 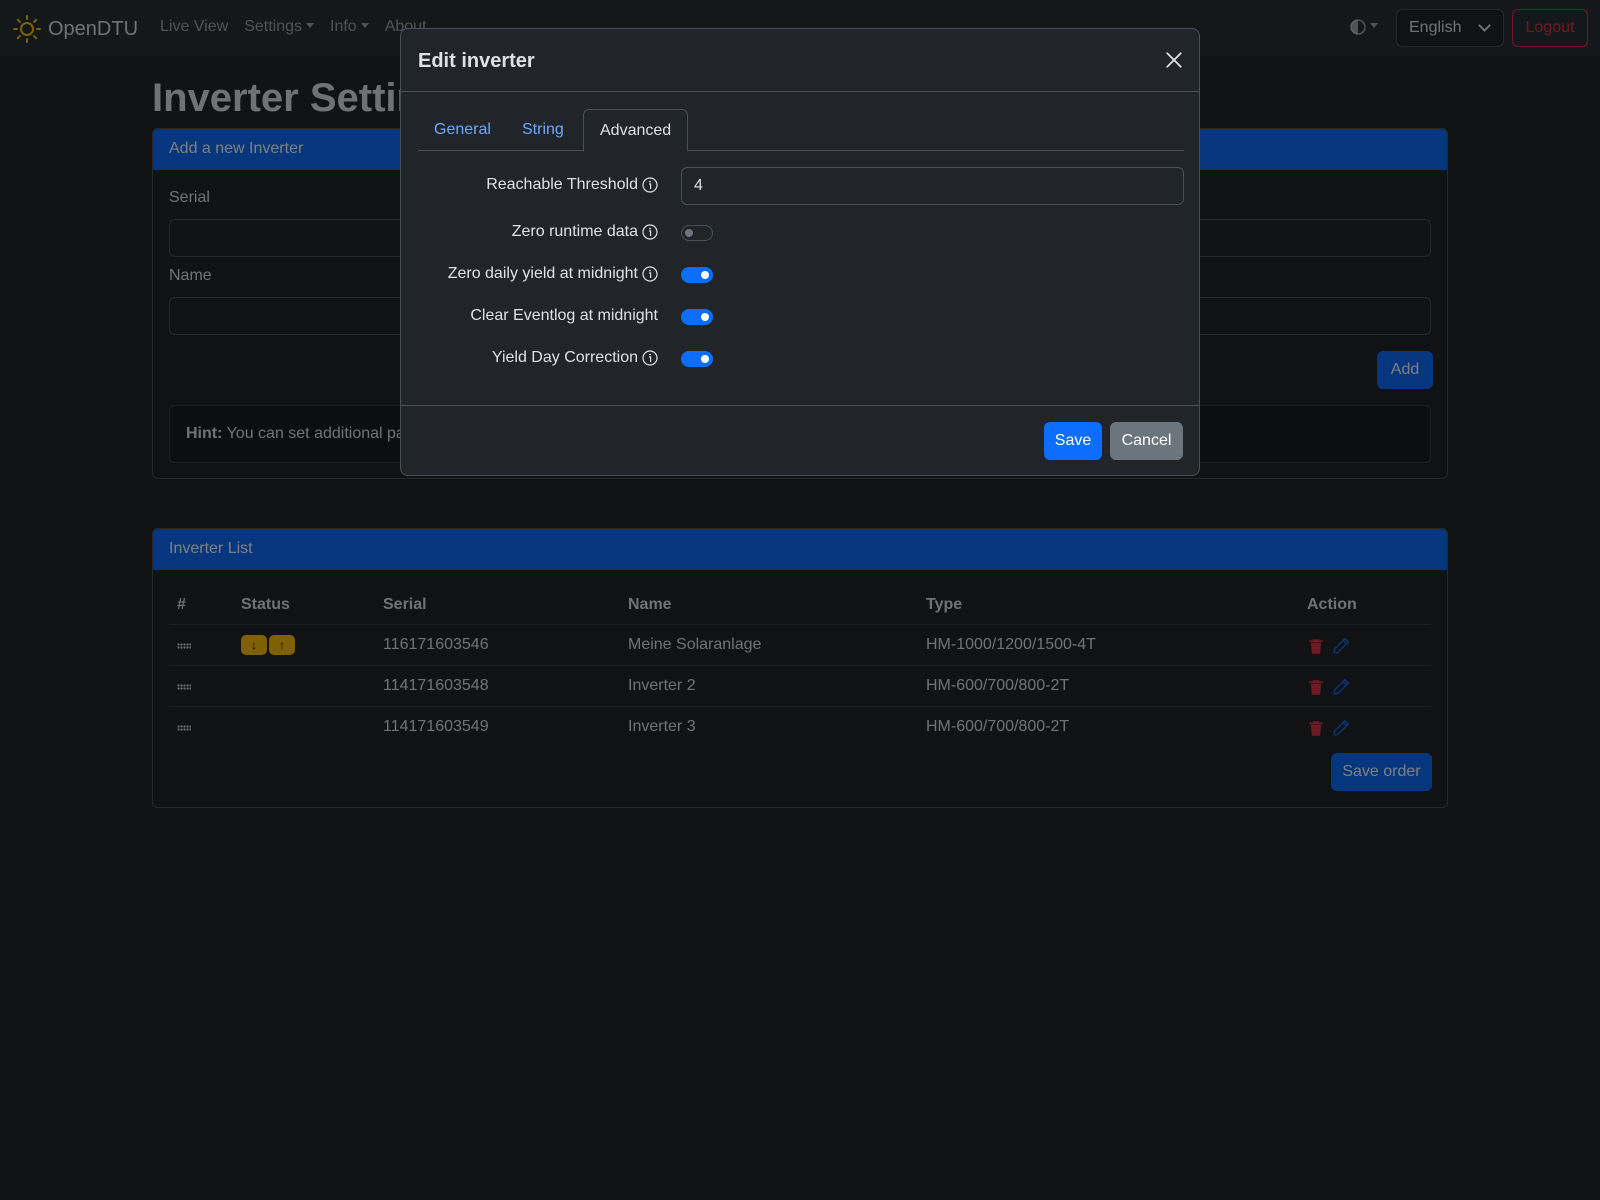 I want to click on reachable-threshold-label: Reachable Threshold, so click(x=572, y=185).